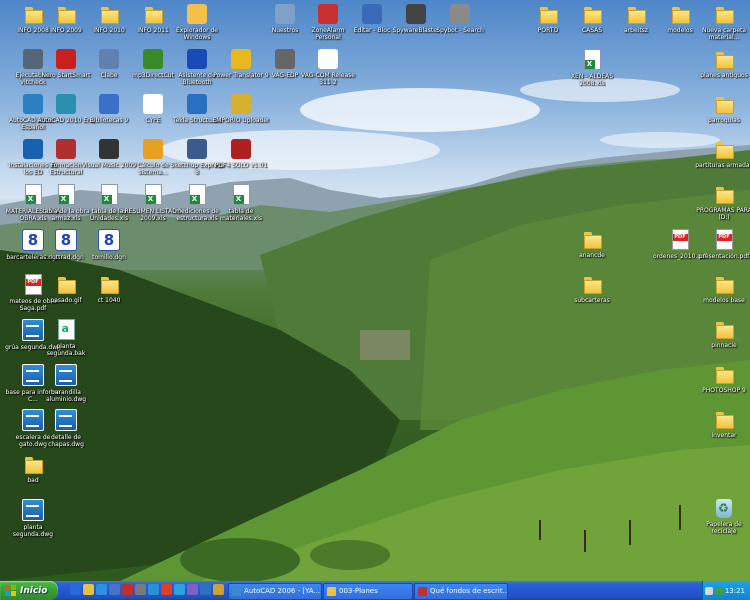 The width and height of the screenshot is (750, 600). I want to click on desktop-icon: Papelera de reciclaje, so click(722, 521).